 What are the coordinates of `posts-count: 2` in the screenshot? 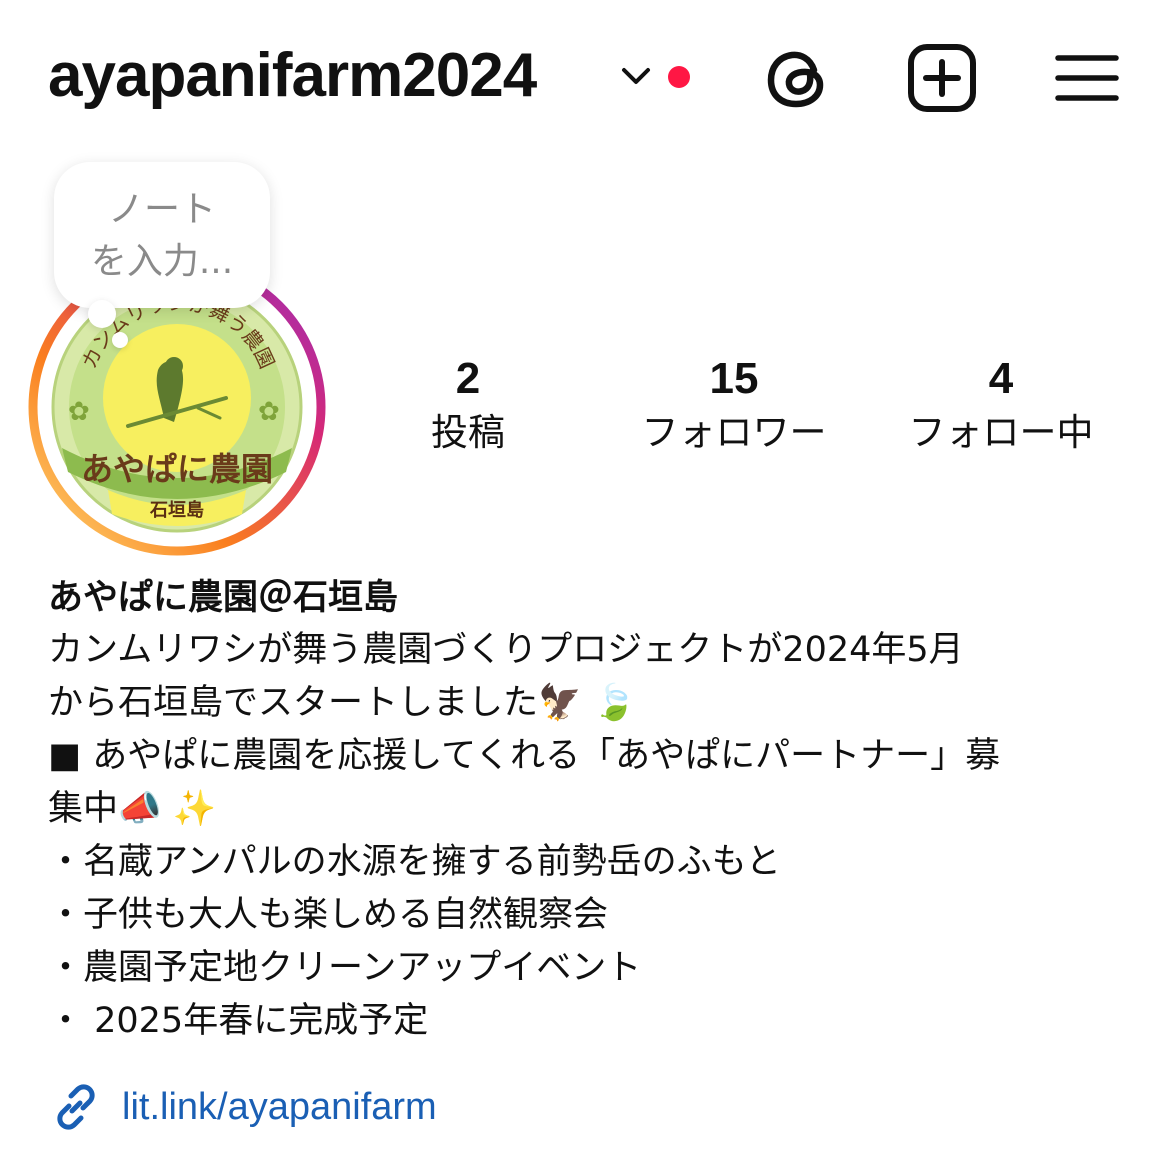 It's located at (468, 378).